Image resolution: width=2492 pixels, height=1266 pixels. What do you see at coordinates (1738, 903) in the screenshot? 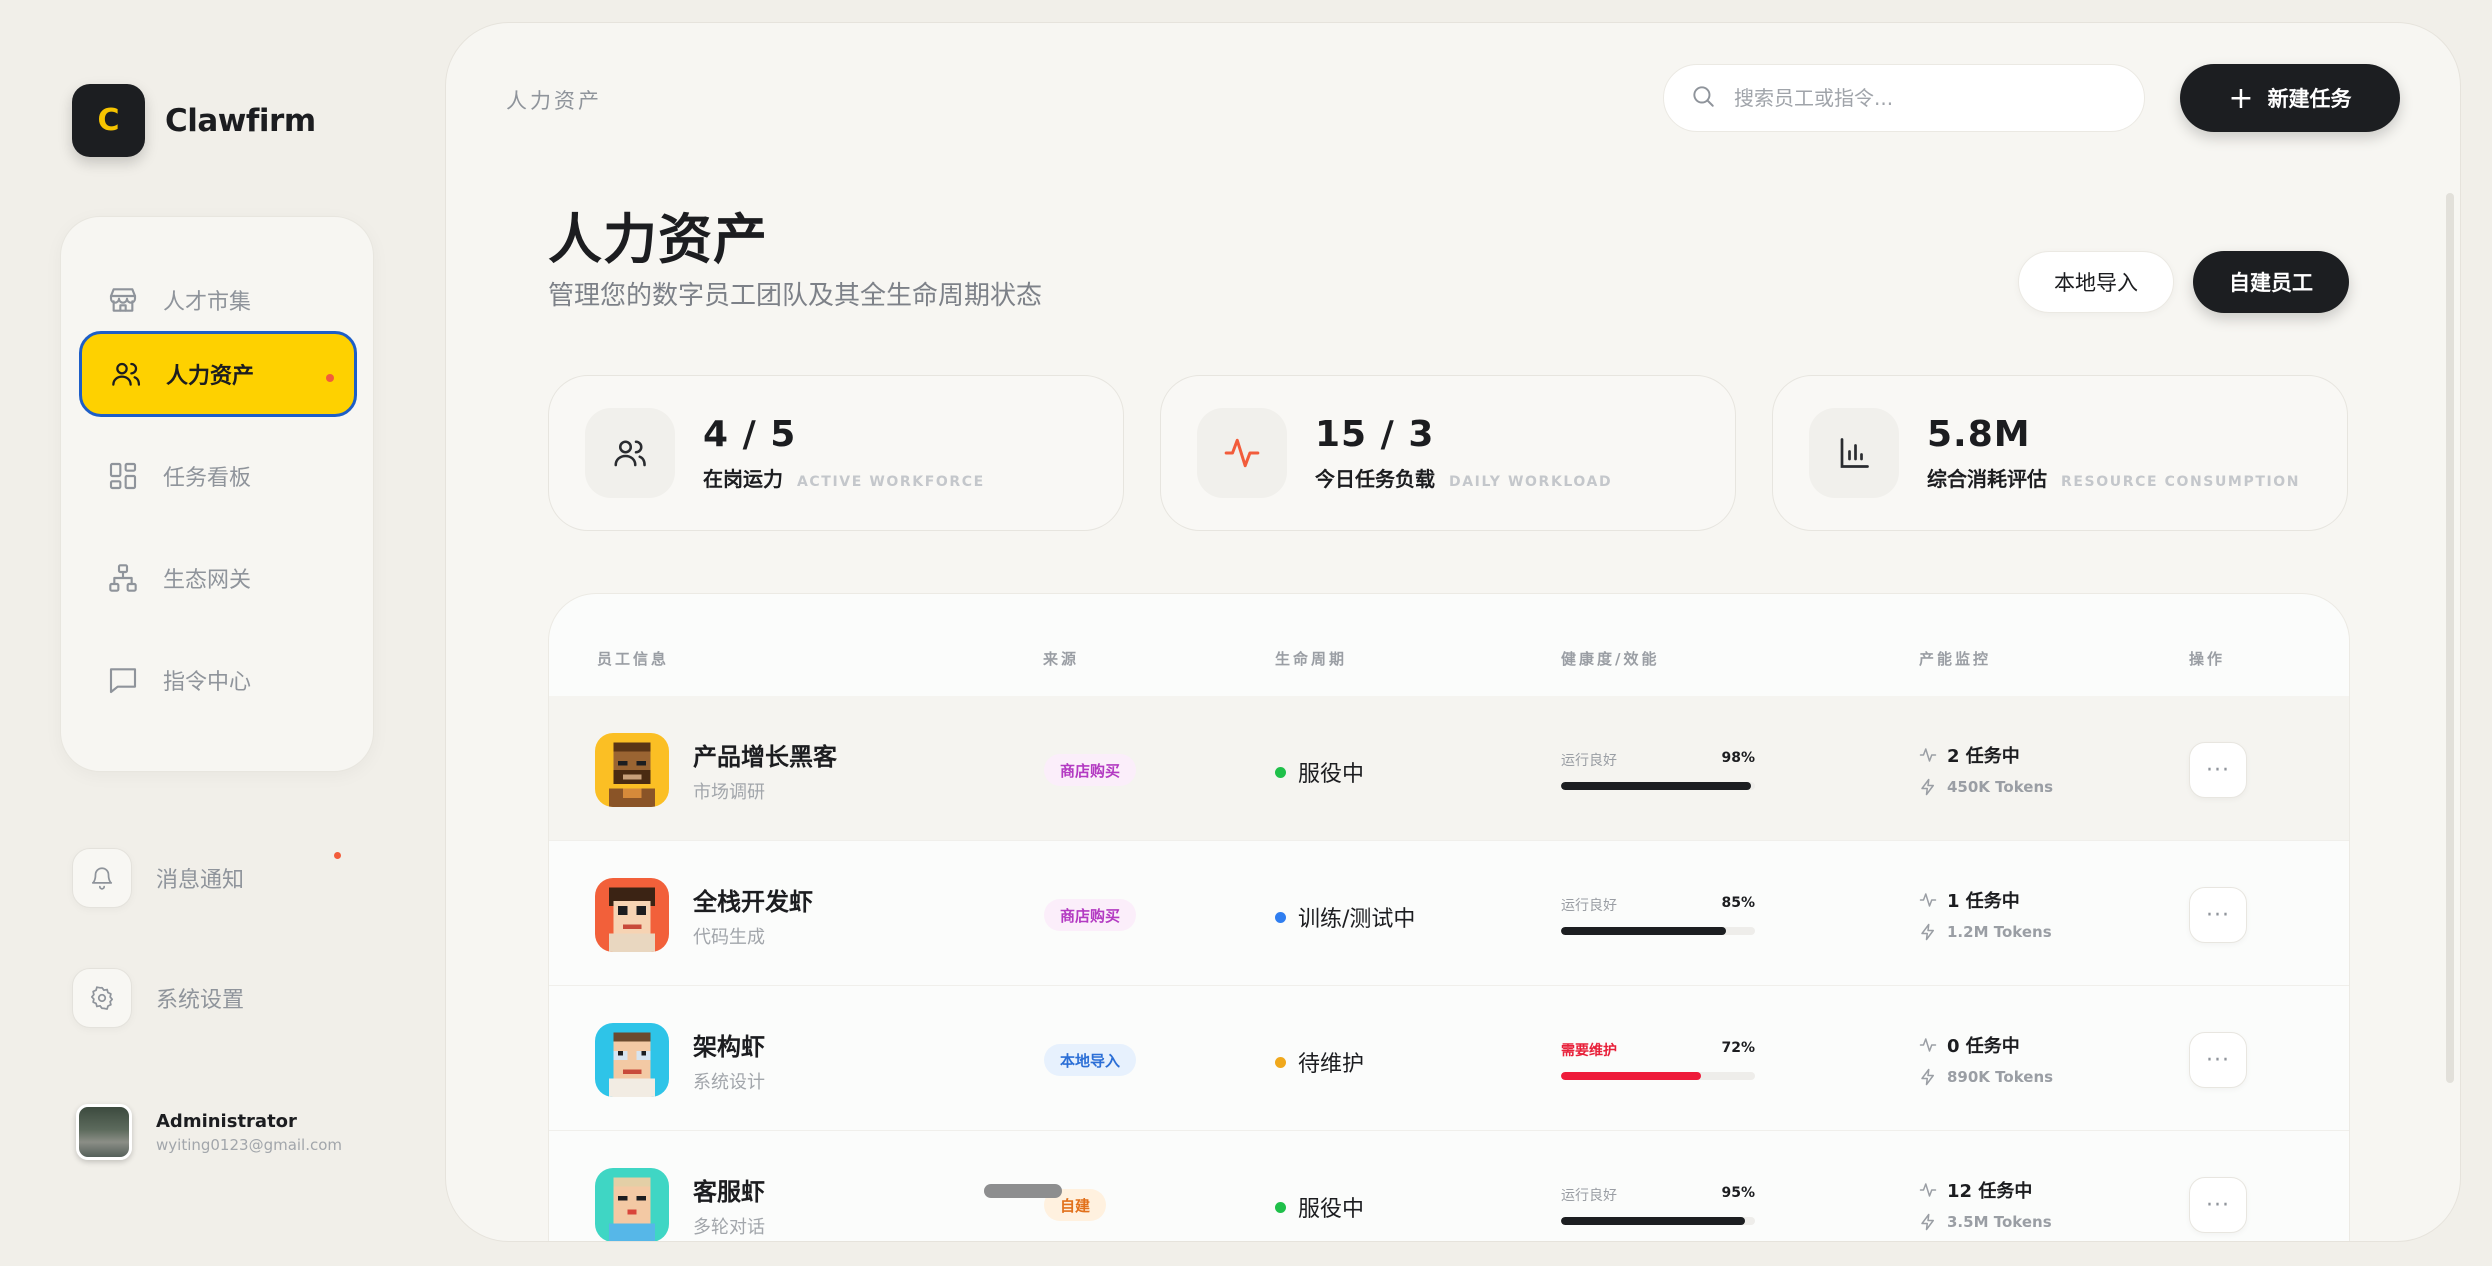
I see `health-percent: 85%` at bounding box center [1738, 903].